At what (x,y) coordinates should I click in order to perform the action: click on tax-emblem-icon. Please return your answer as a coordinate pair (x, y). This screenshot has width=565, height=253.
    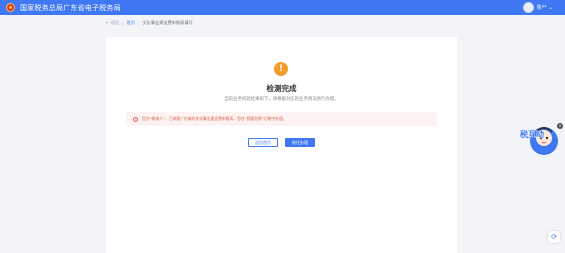
    Looking at the image, I should click on (10, 7).